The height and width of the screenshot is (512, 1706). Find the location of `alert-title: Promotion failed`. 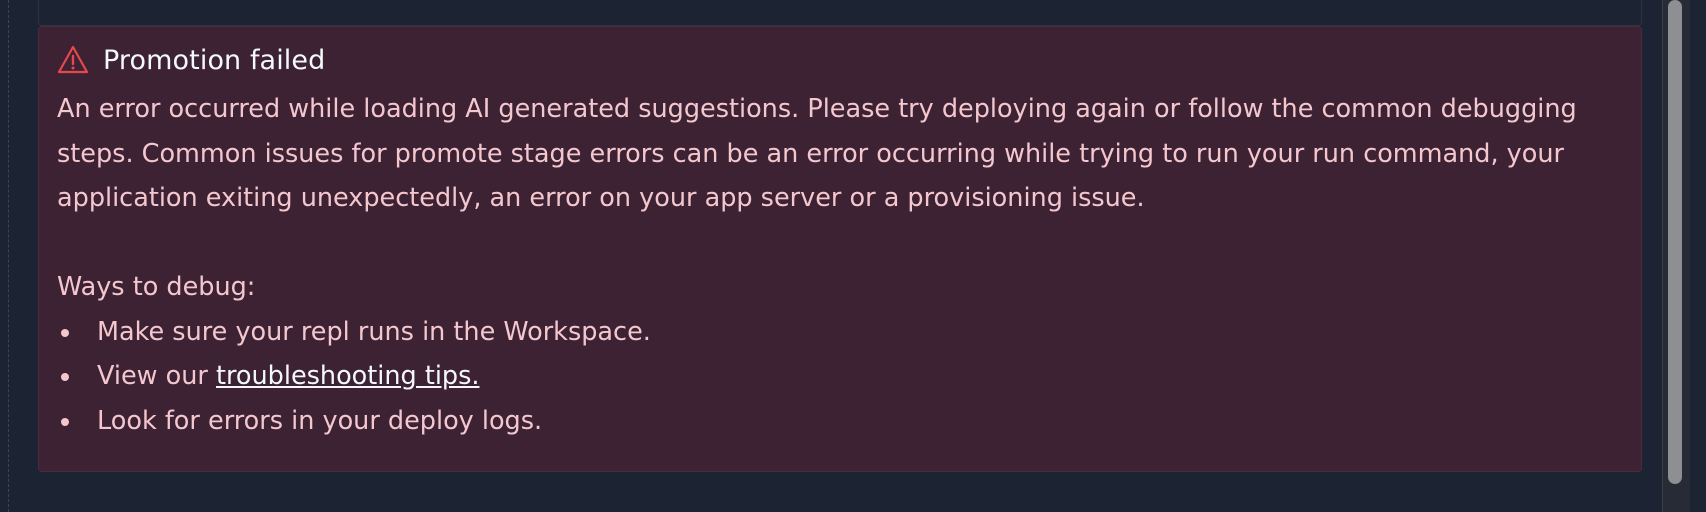

alert-title: Promotion failed is located at coordinates (214, 60).